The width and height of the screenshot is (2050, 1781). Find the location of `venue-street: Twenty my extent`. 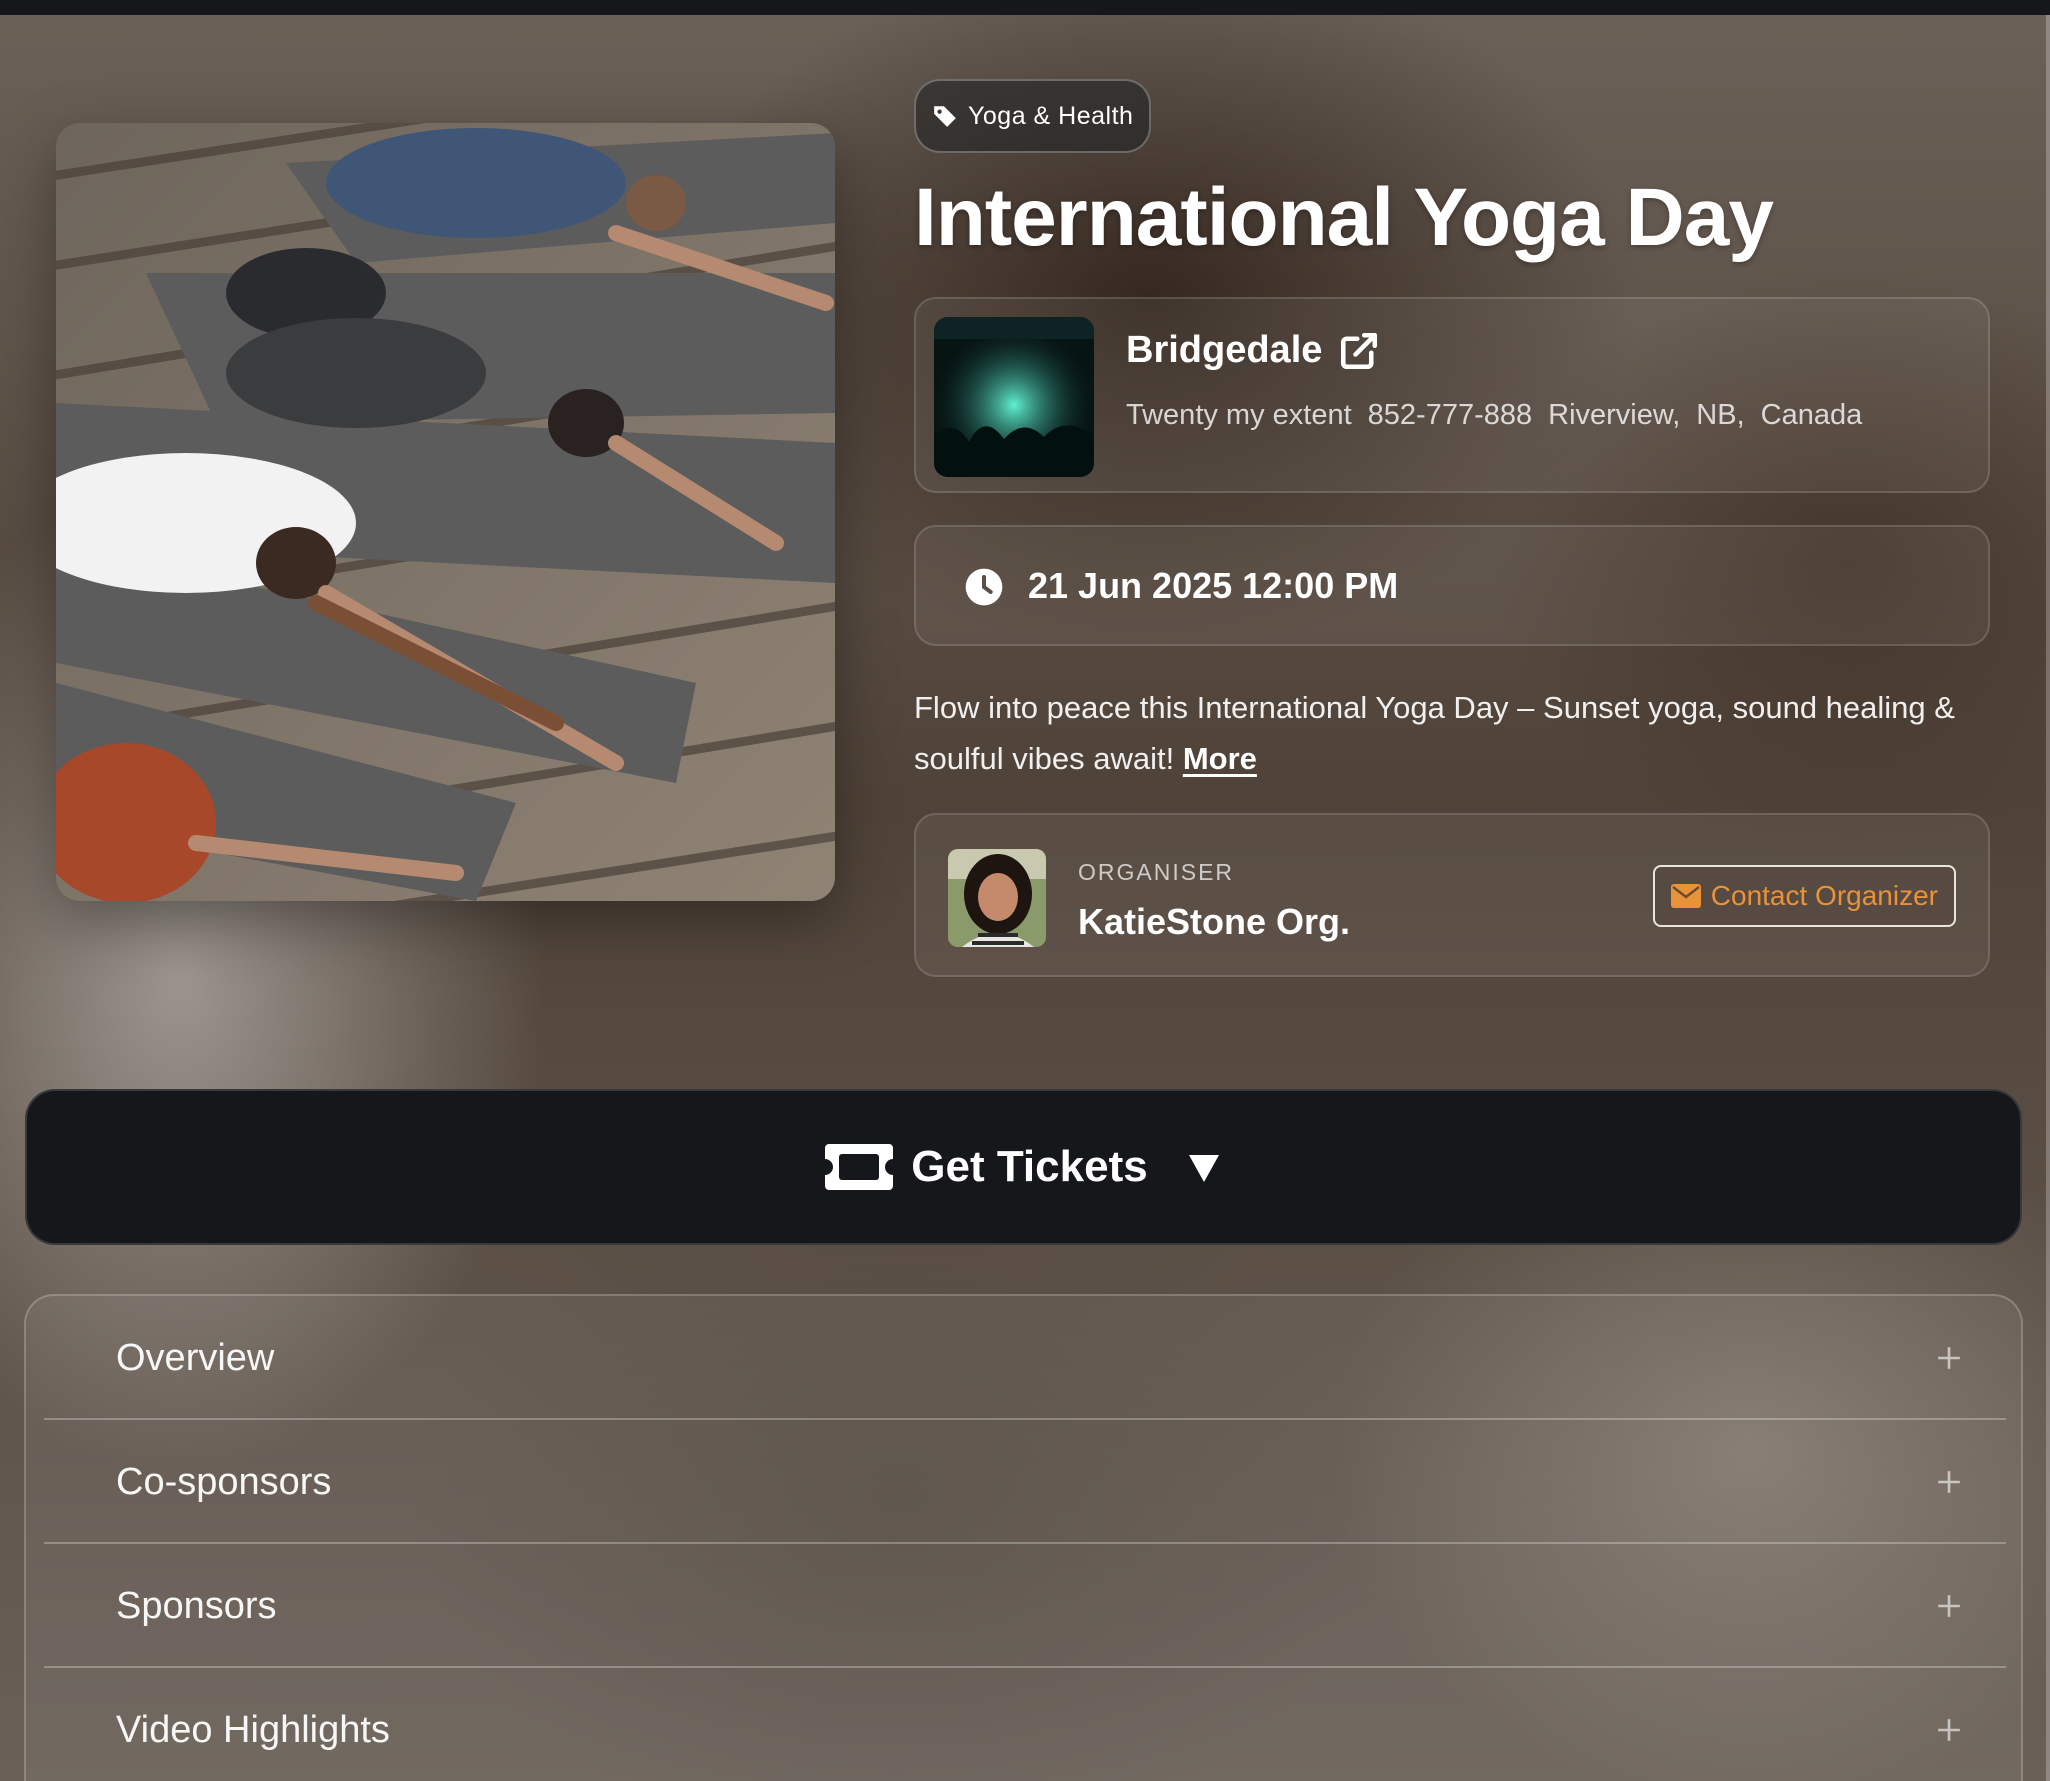

venue-street: Twenty my extent is located at coordinates (1239, 415).